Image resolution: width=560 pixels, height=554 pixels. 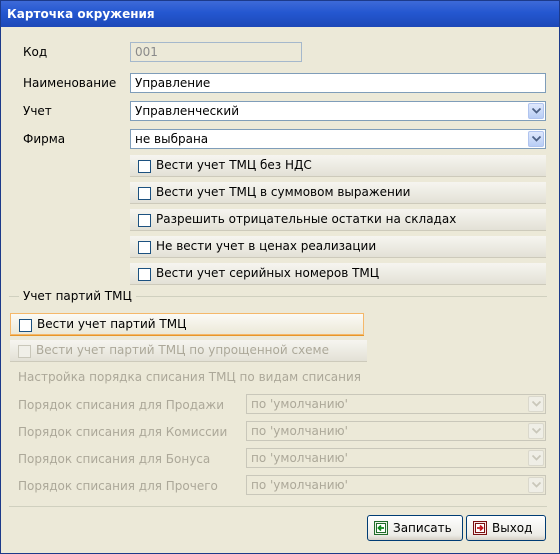 I want to click on window-title: Карточка окружения, so click(x=81, y=14).